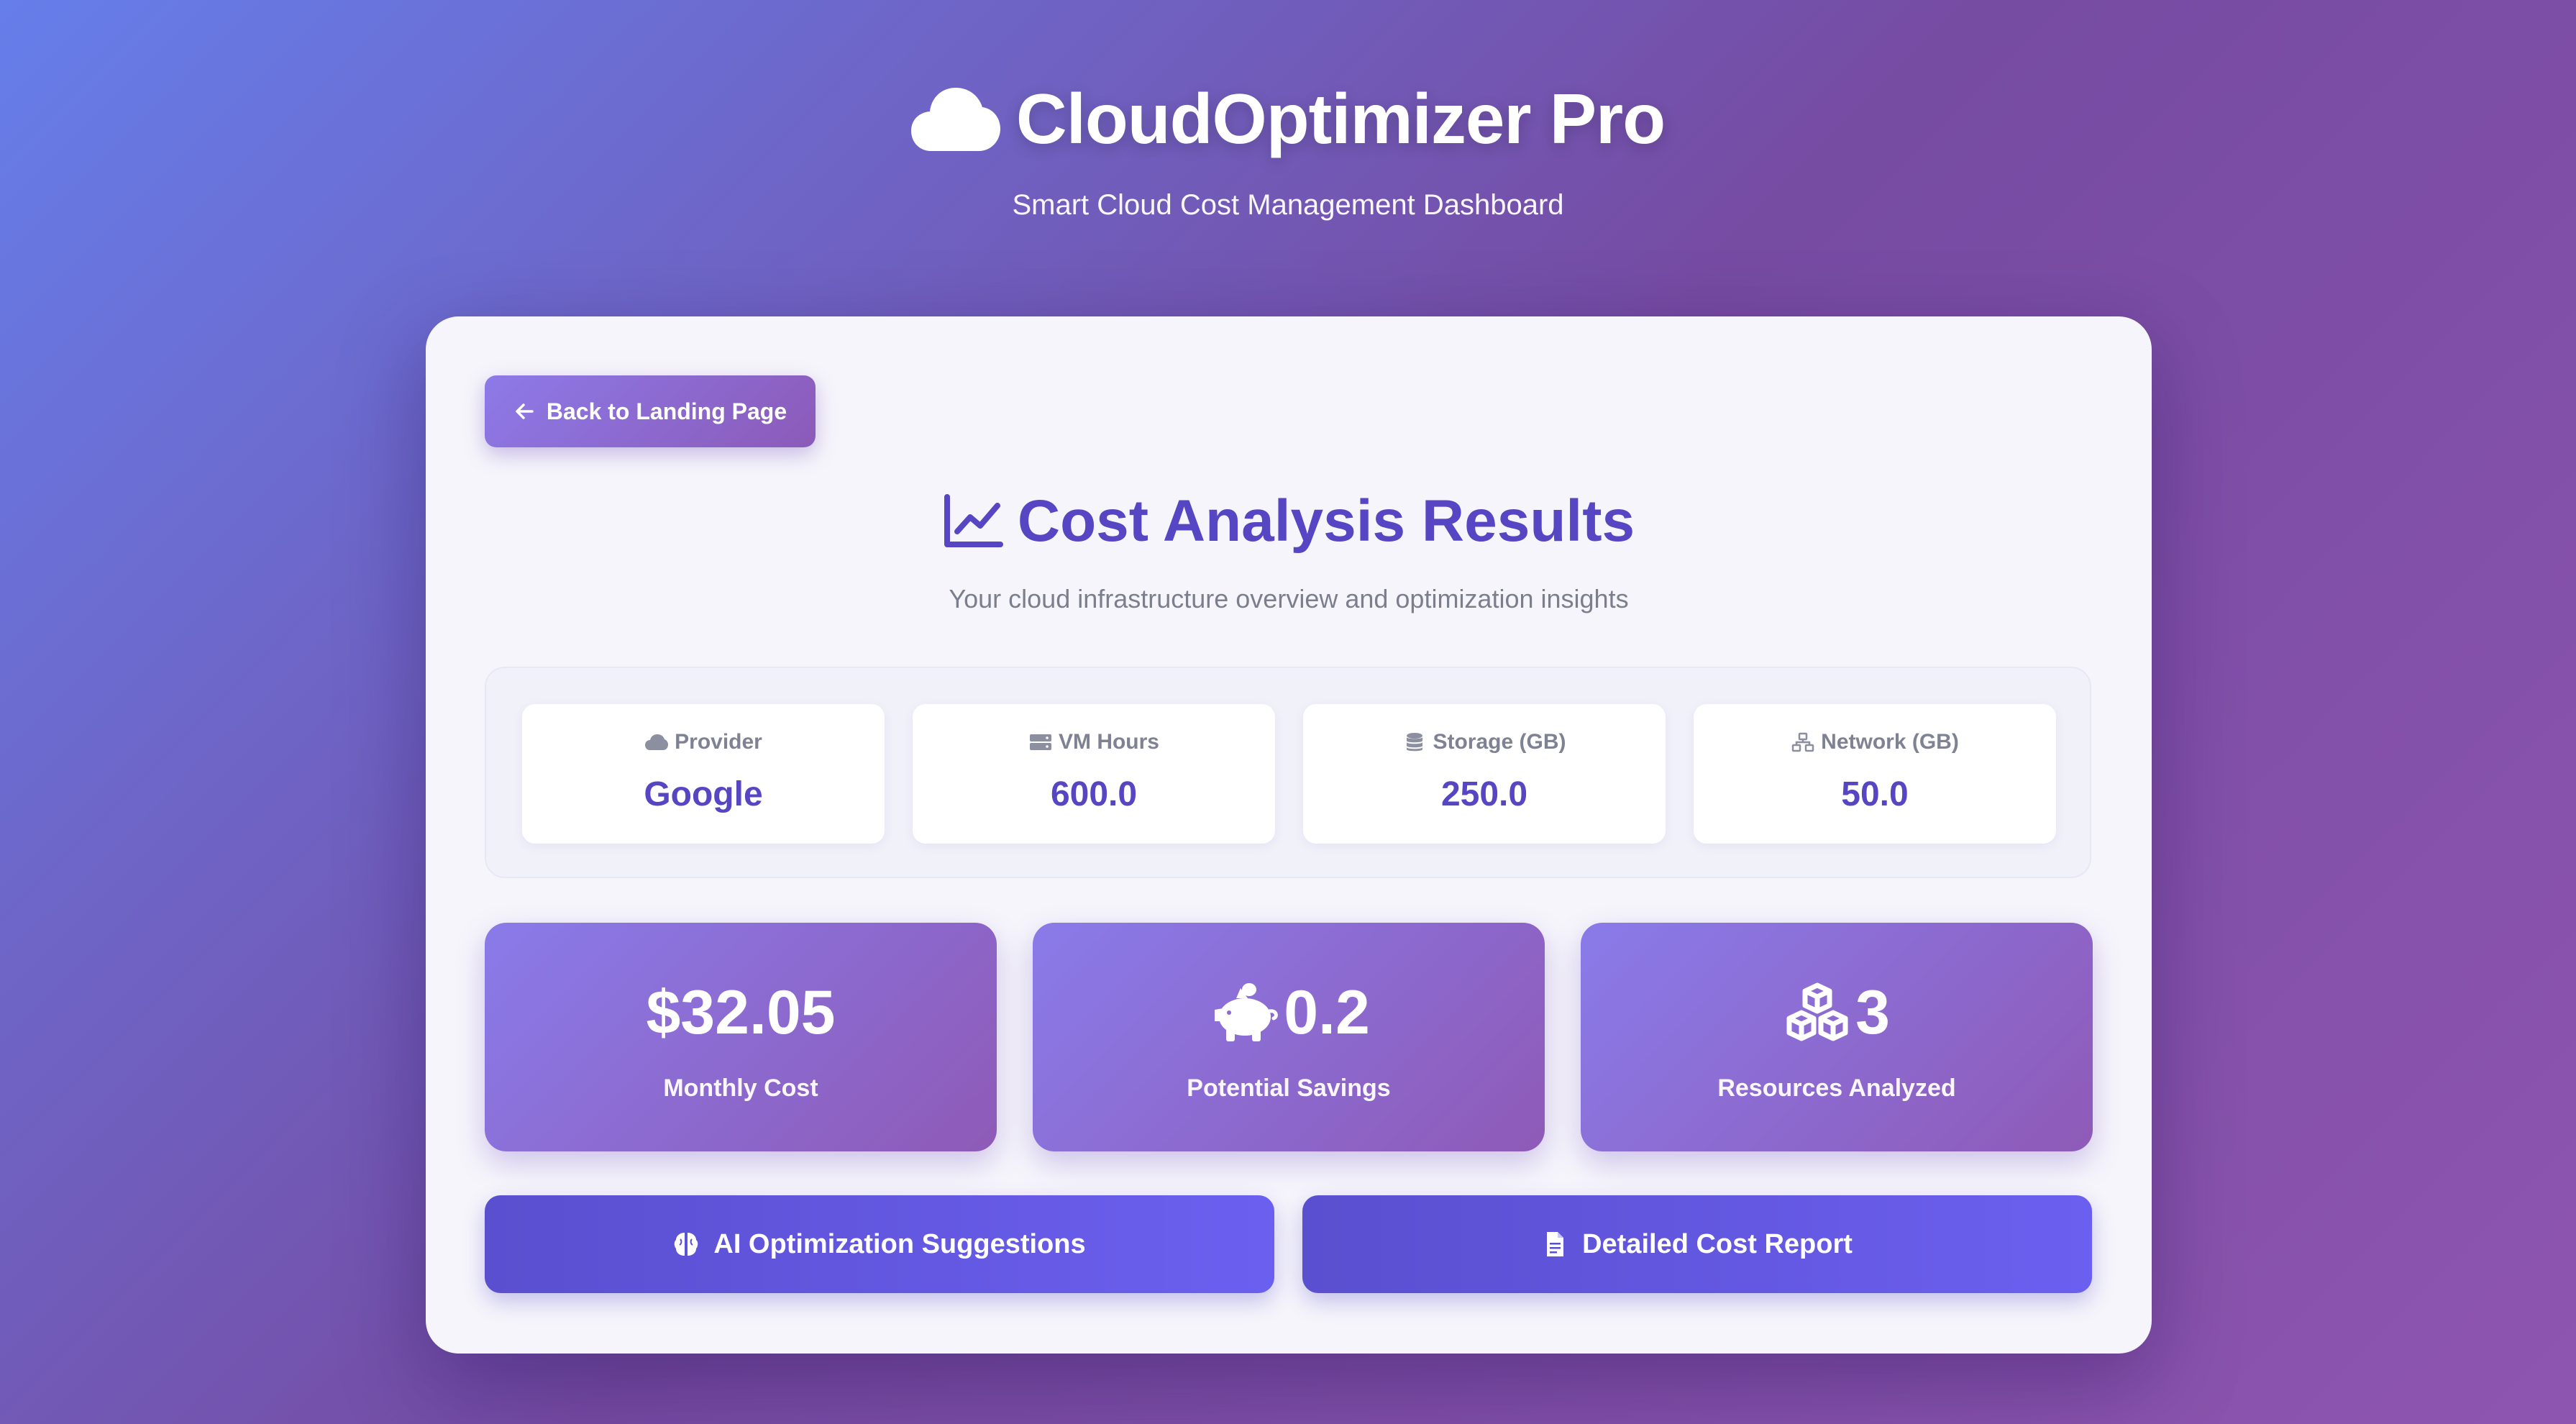 The height and width of the screenshot is (1424, 2576). I want to click on ai-suggestions-label: AI Optimization Suggestions, so click(899, 1243).